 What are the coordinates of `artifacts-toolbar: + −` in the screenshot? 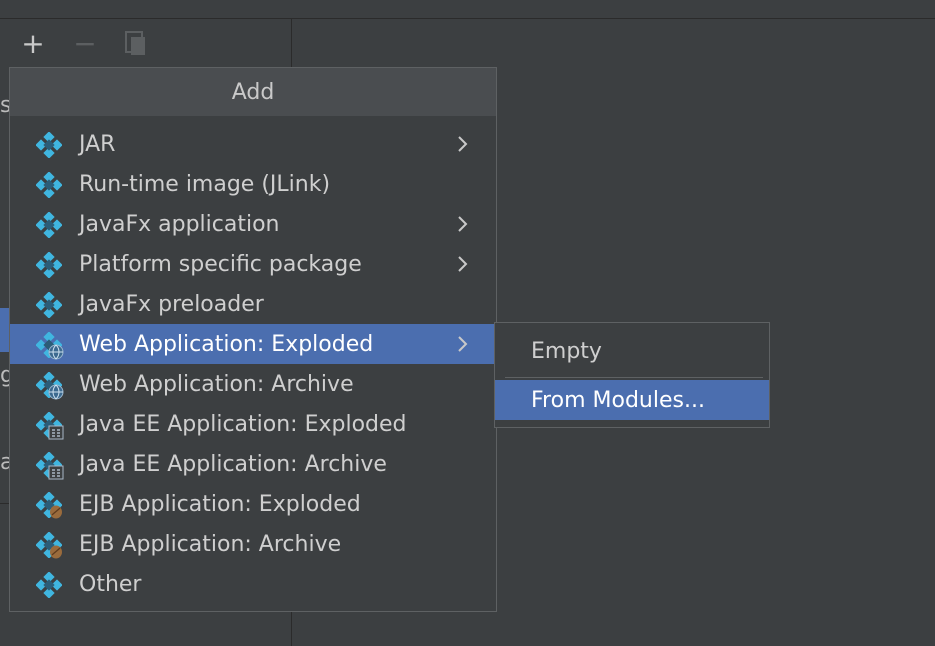 It's located at (85, 44).